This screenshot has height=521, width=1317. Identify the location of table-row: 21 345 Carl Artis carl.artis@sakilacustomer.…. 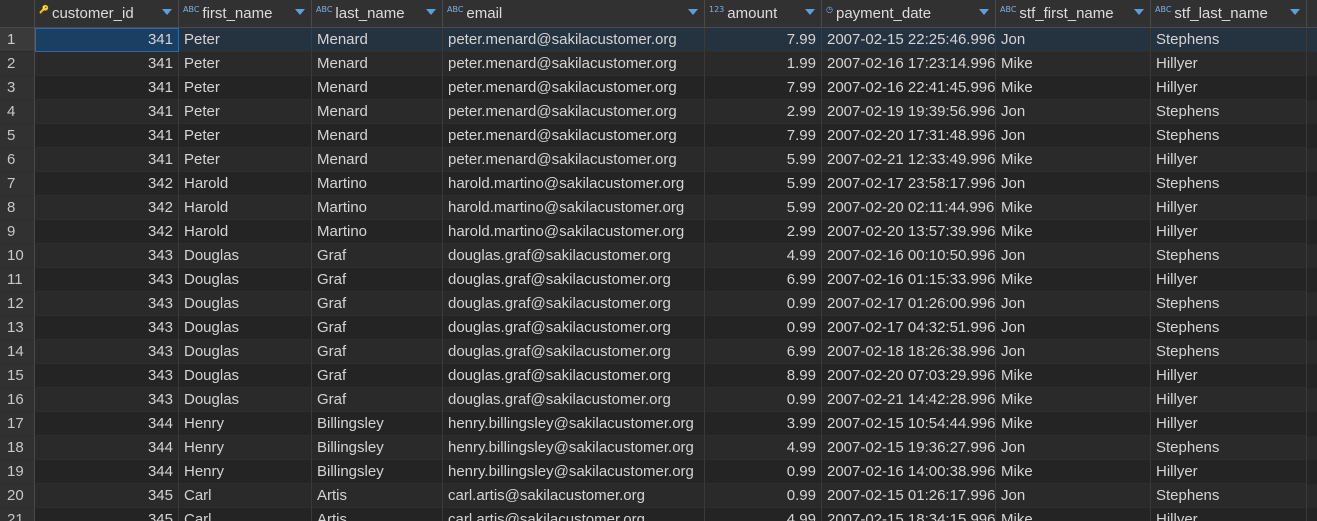
(658, 514).